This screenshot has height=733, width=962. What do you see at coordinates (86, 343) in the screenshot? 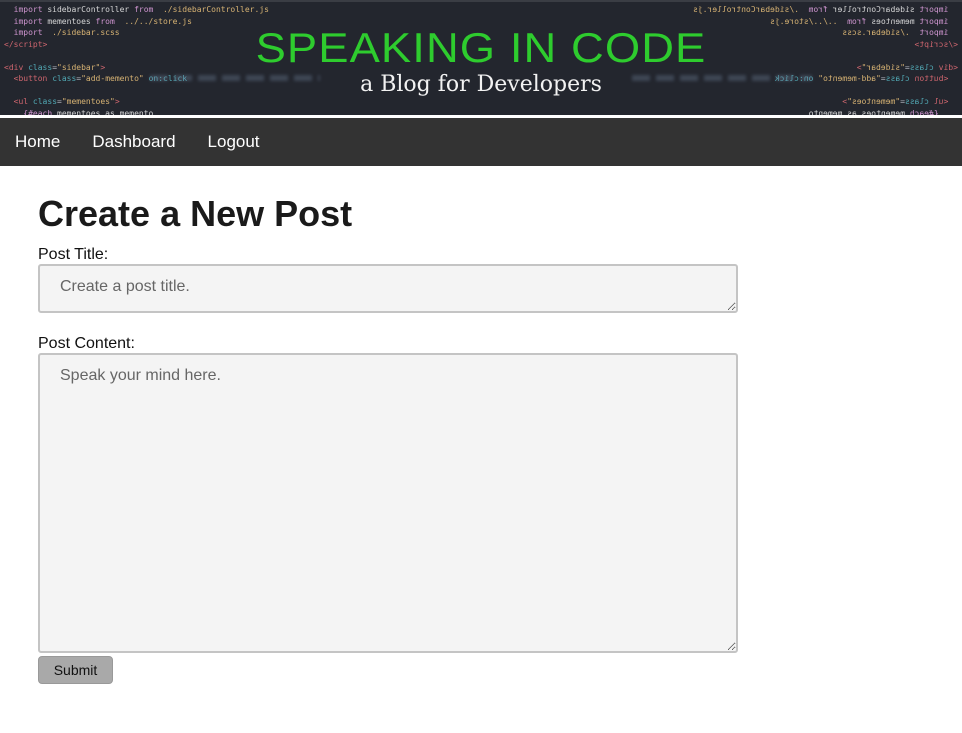
I see `post-content-label: Post Content:` at bounding box center [86, 343].